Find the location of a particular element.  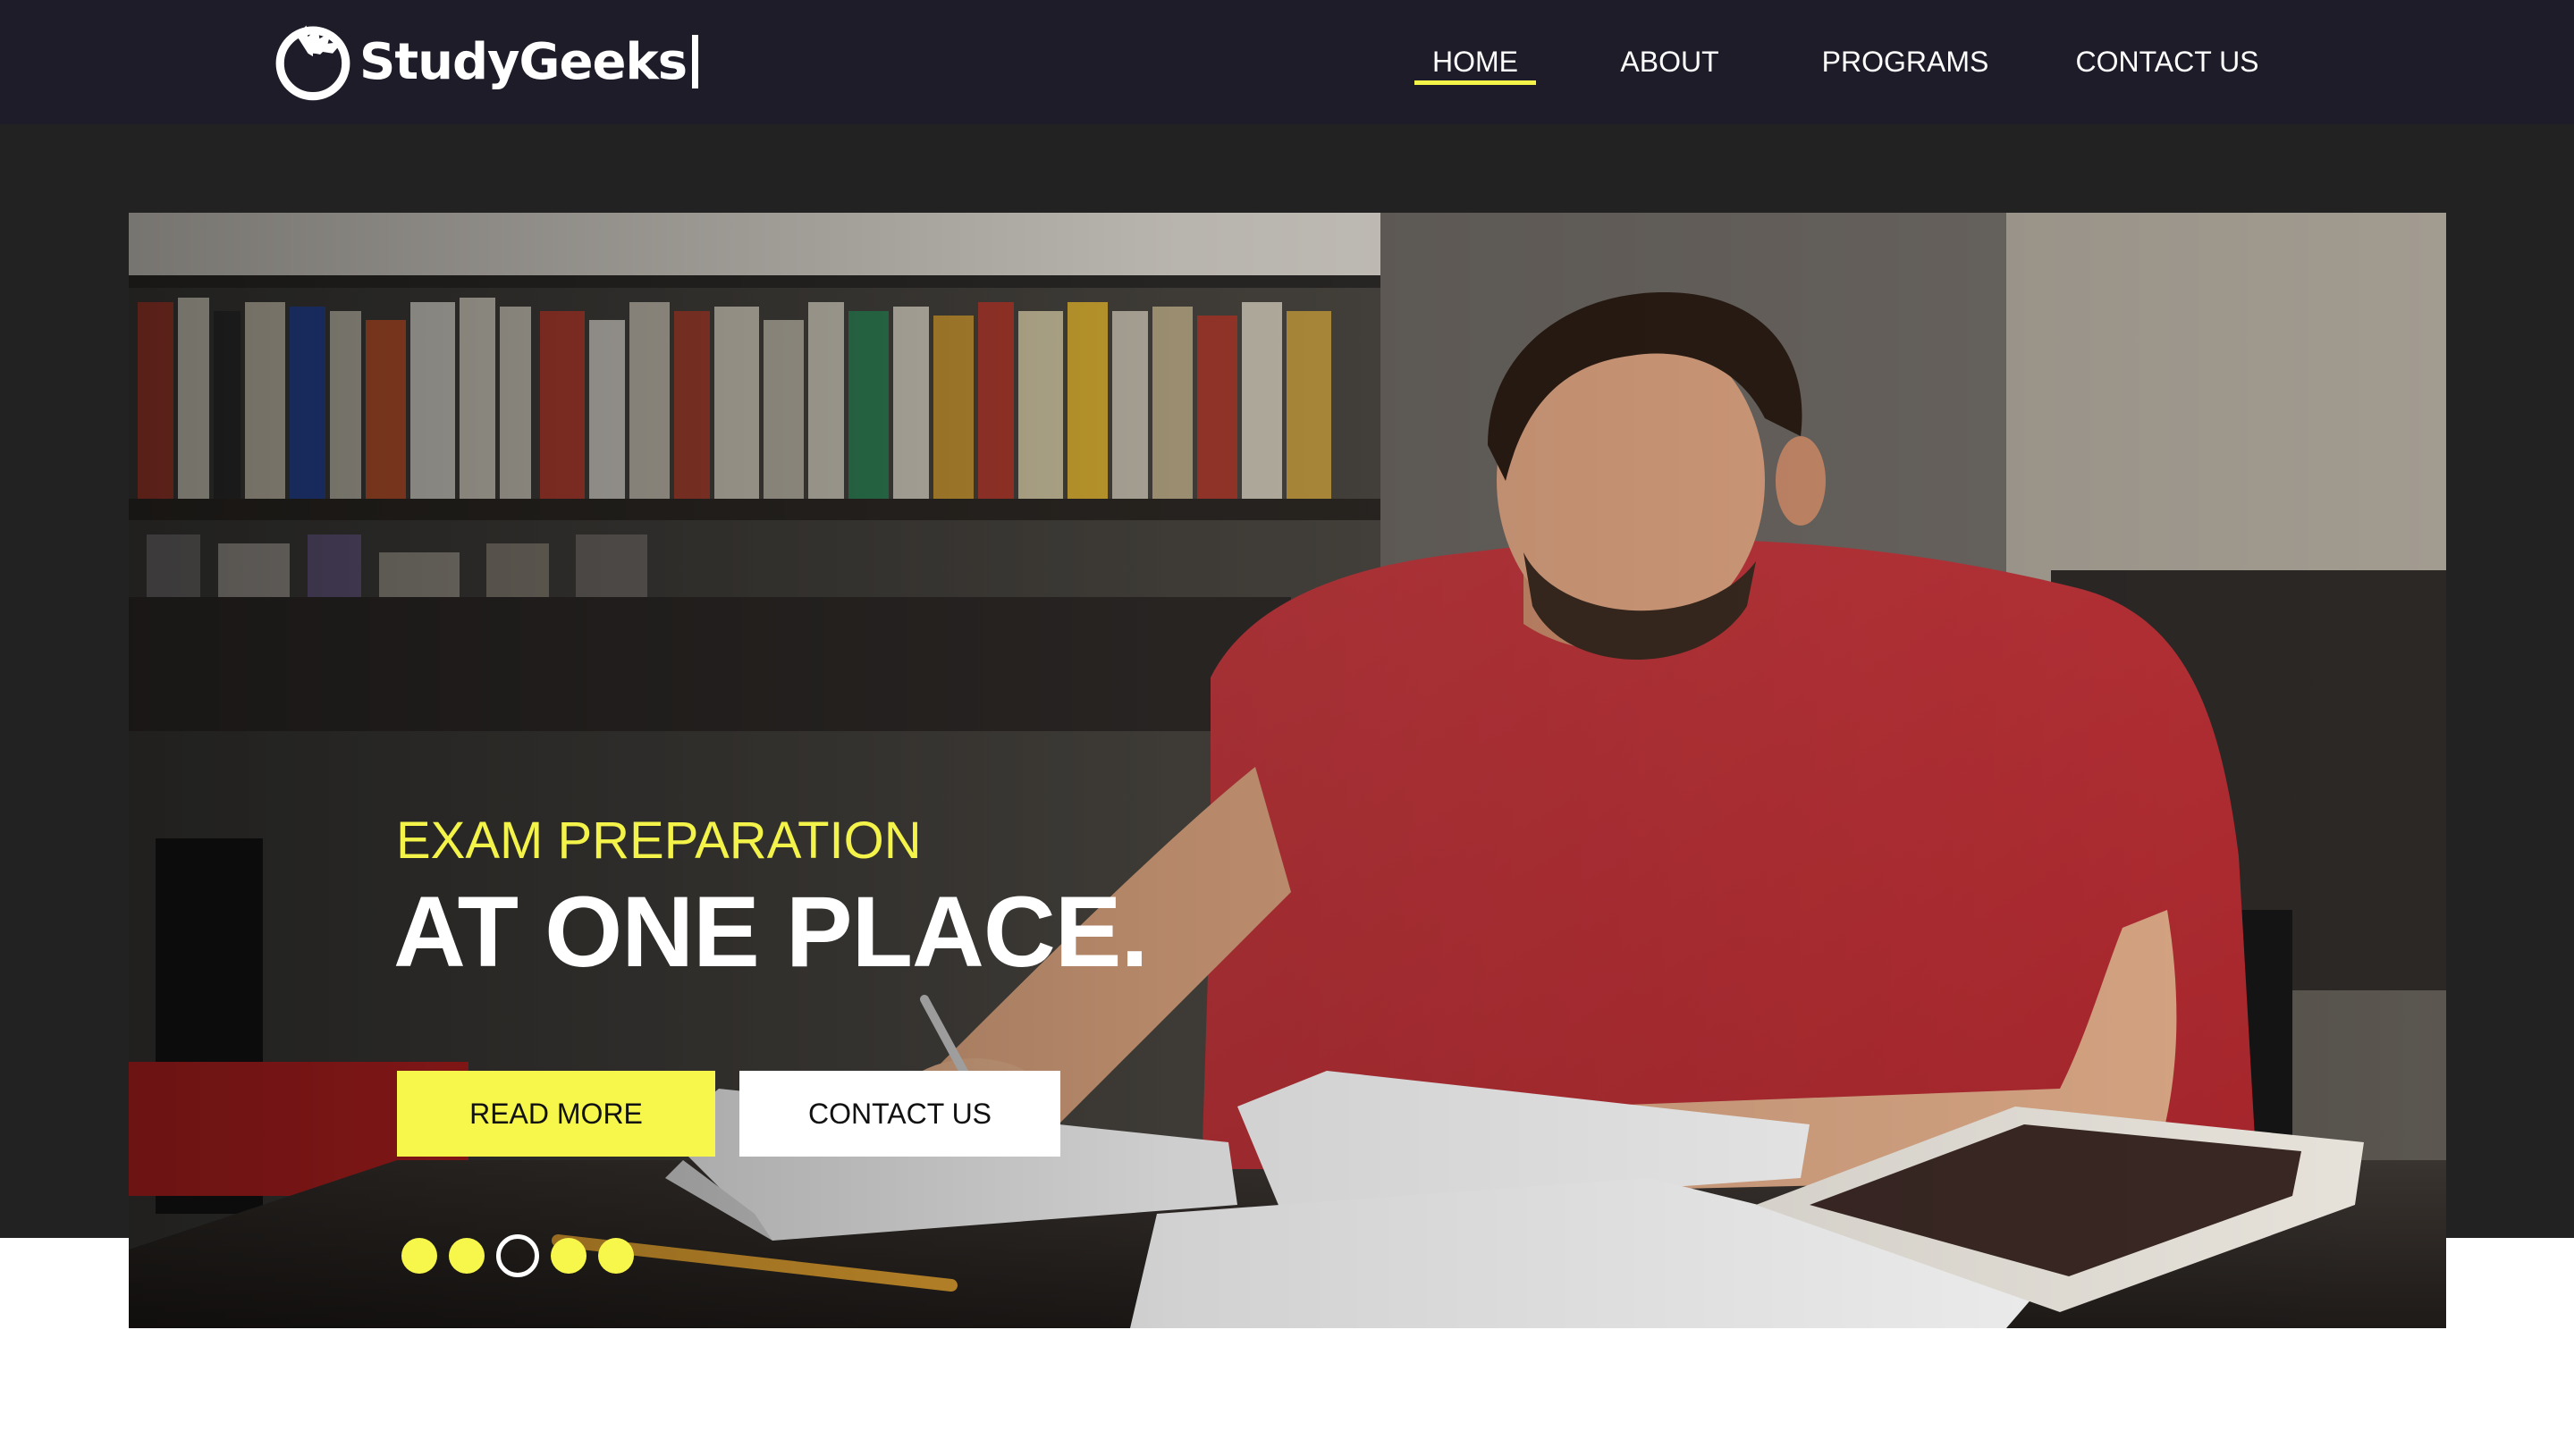

nav-home: HOME is located at coordinates (1475, 62).